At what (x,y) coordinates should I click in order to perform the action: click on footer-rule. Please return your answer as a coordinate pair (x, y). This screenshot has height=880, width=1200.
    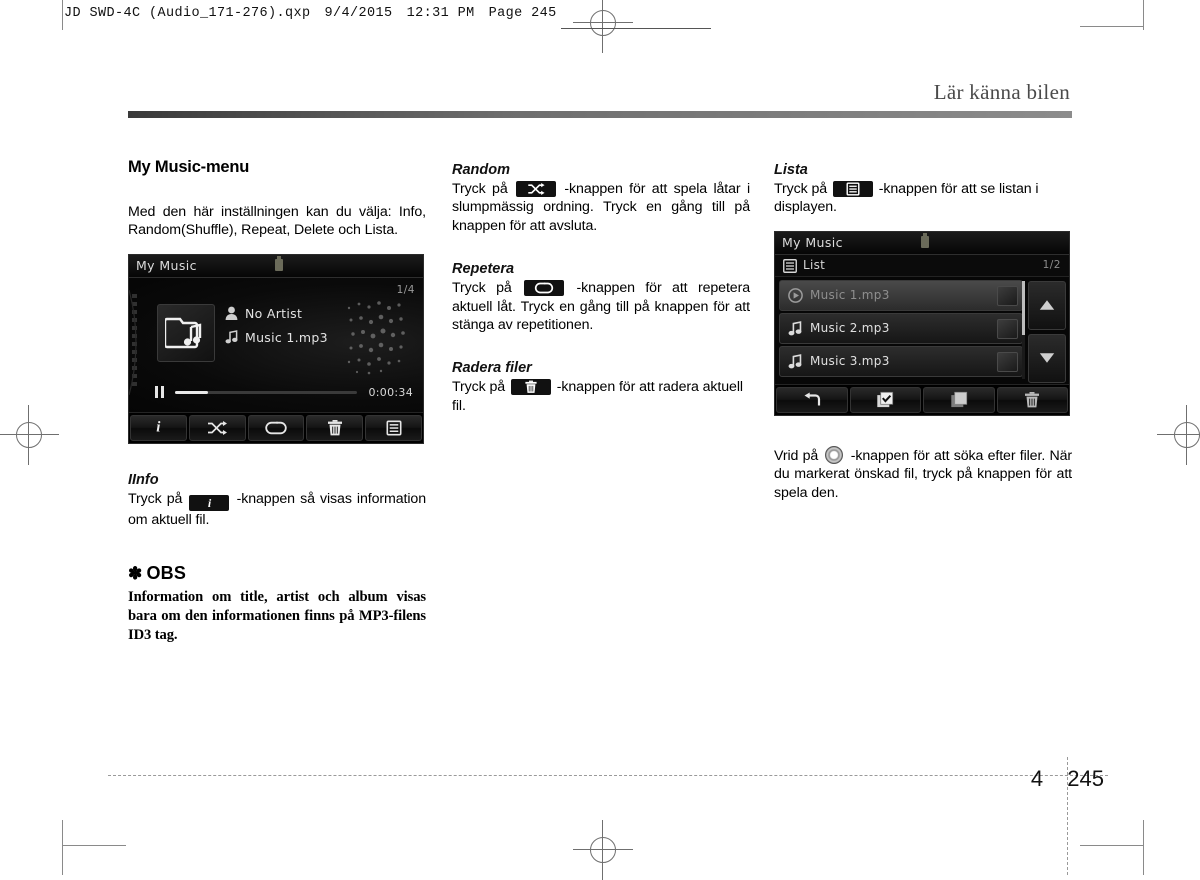
    Looking at the image, I should click on (608, 775).